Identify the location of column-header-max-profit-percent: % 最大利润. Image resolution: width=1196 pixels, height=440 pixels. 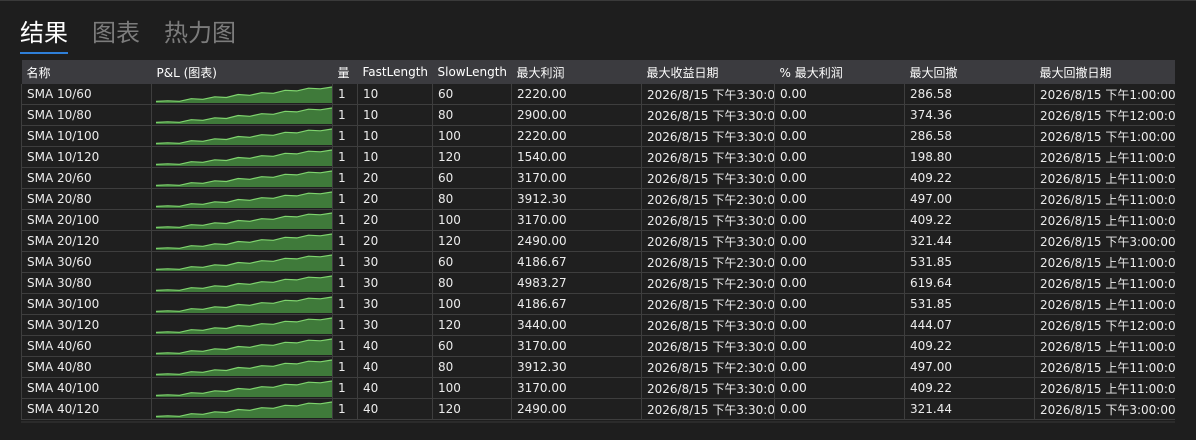
(839, 72).